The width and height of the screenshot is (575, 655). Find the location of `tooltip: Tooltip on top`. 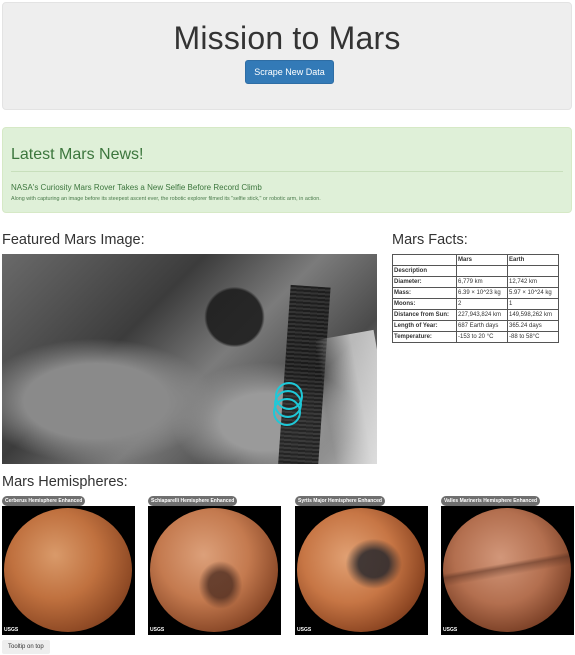

tooltip: Tooltip on top is located at coordinates (26, 647).